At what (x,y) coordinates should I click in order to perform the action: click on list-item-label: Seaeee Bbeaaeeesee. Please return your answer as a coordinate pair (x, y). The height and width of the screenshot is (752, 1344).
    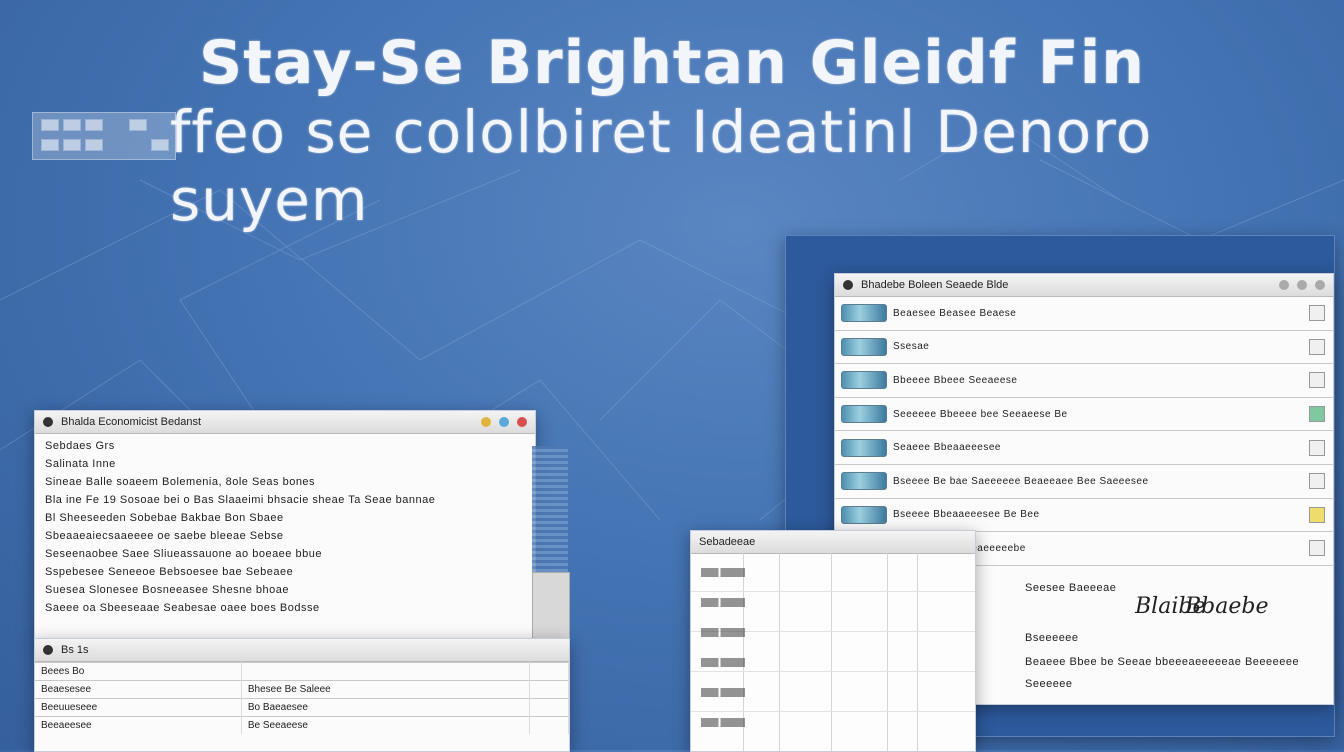
    Looking at the image, I should click on (947, 448).